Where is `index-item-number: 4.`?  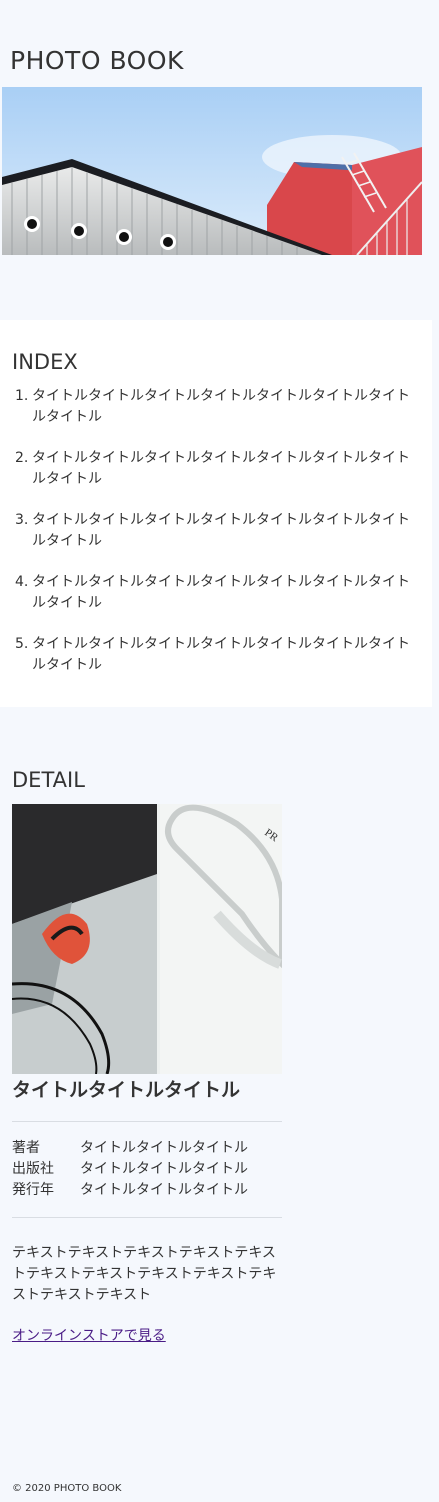 index-item-number: 4. is located at coordinates (22, 582).